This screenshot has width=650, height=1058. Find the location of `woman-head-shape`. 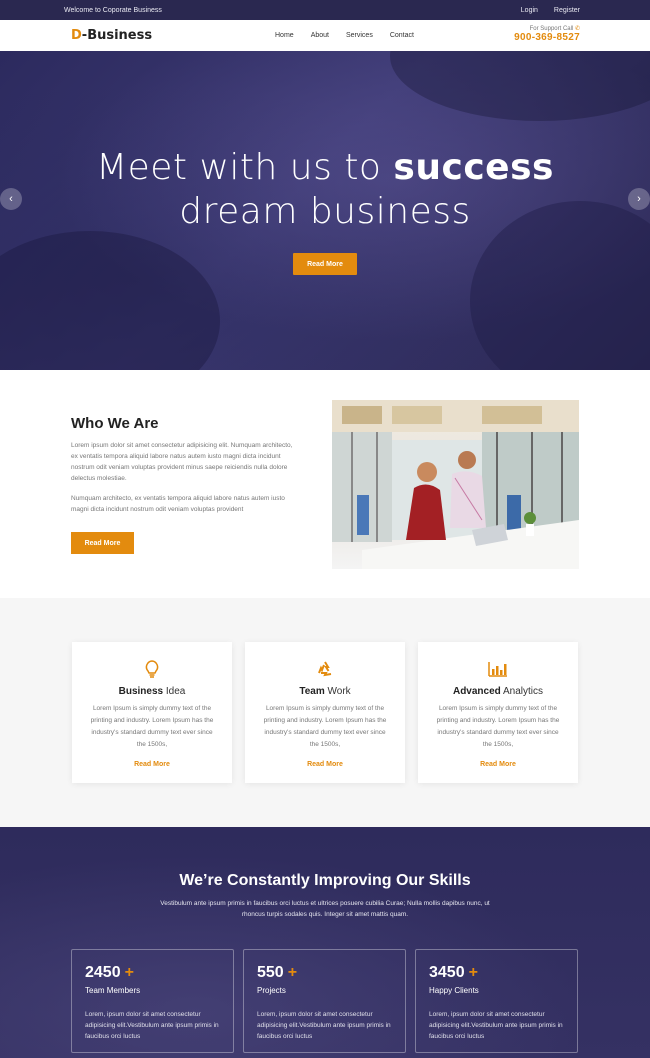

woman-head-shape is located at coordinates (427, 472).